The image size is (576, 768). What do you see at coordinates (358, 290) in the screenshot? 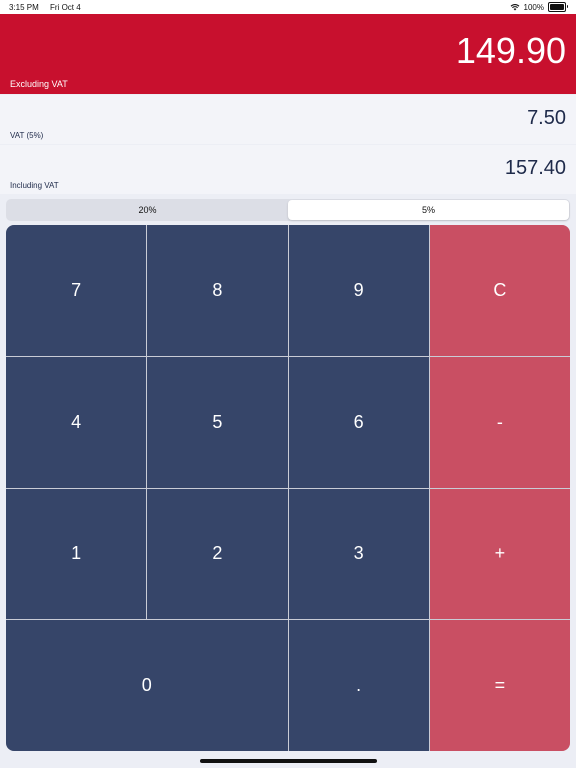
I see `key-9: 9` at bounding box center [358, 290].